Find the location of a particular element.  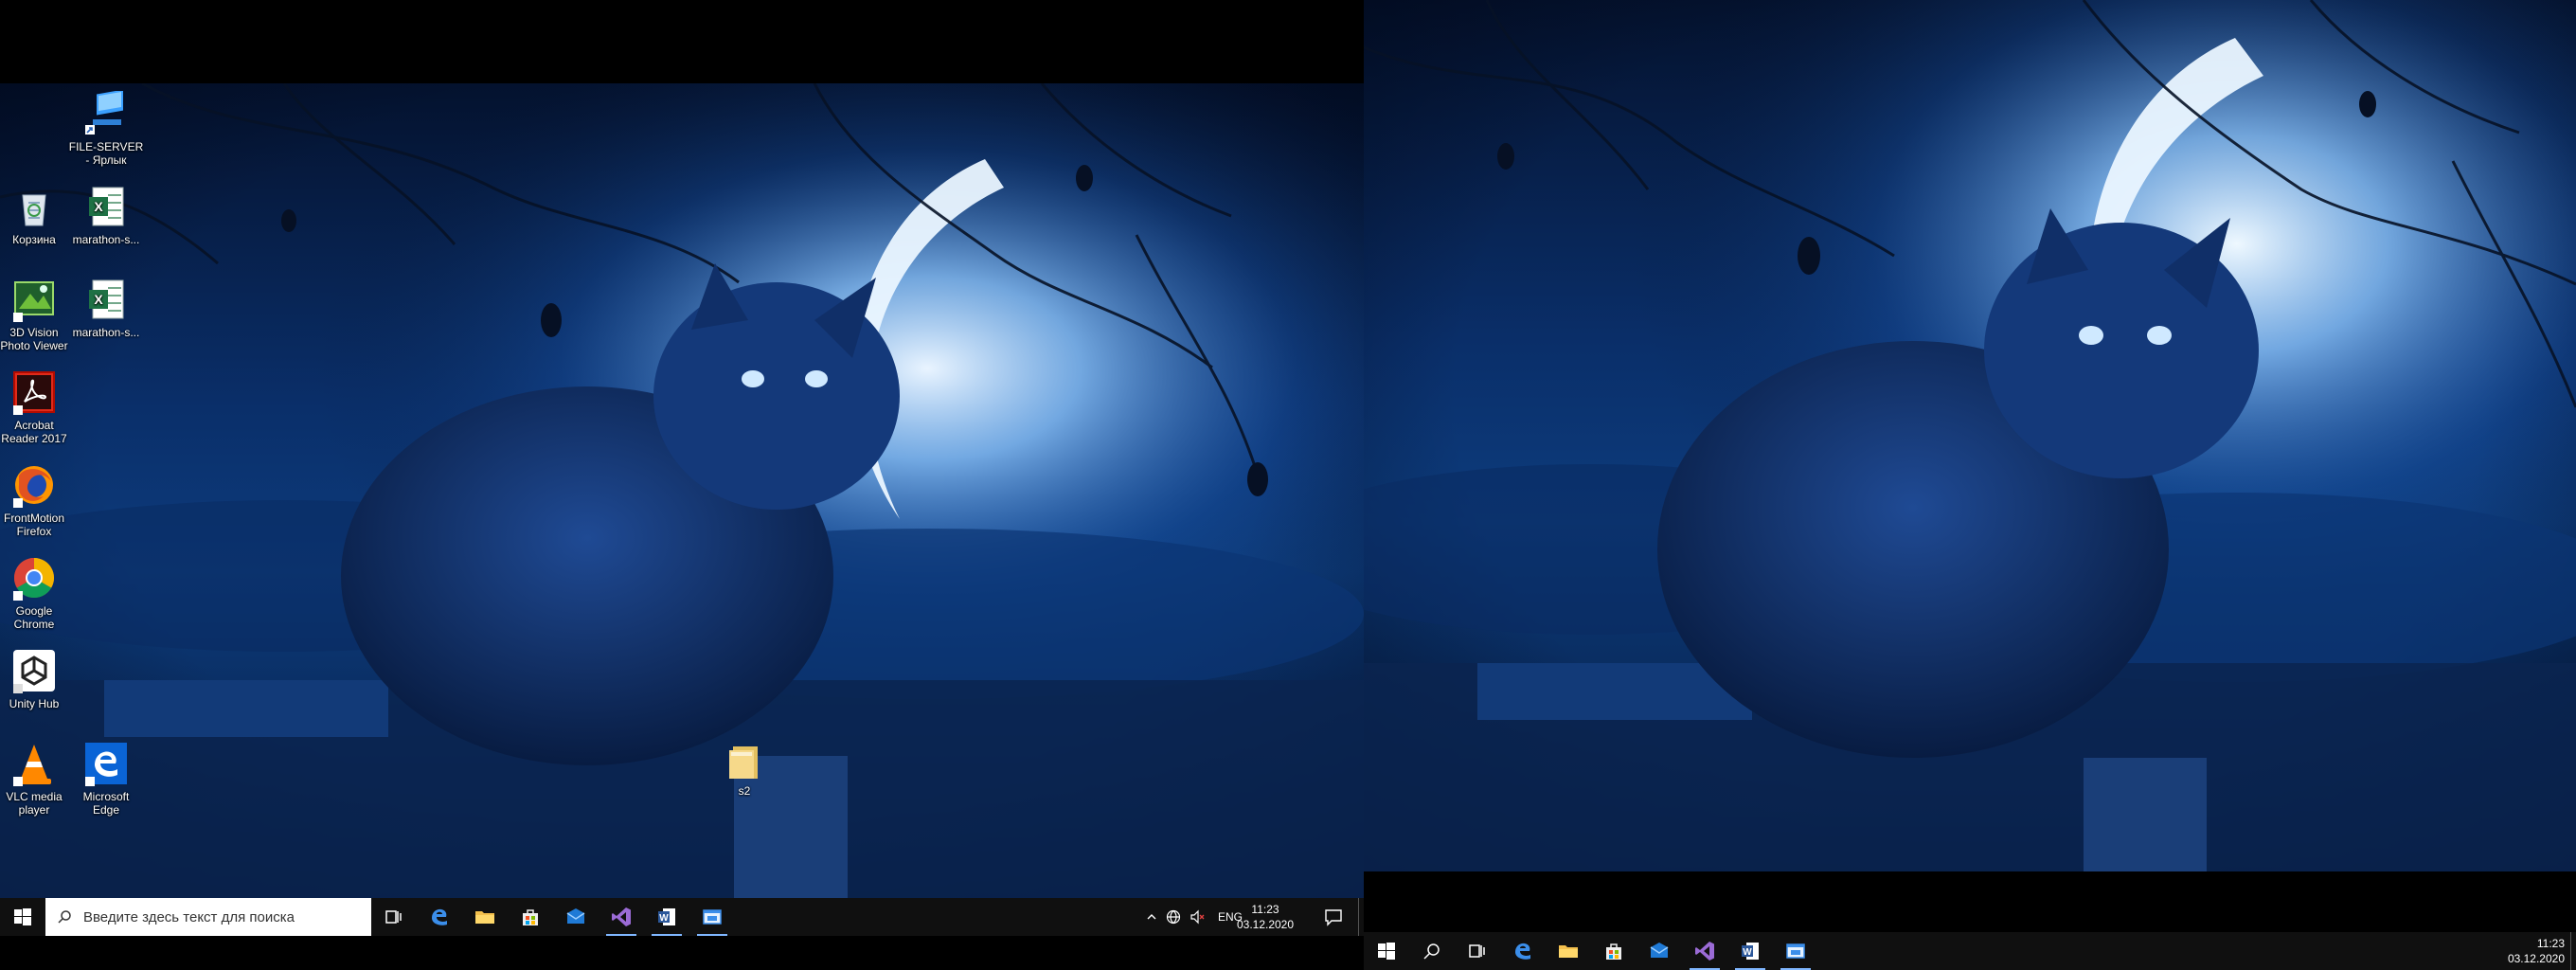

acrobat-icon is located at coordinates (34, 393).